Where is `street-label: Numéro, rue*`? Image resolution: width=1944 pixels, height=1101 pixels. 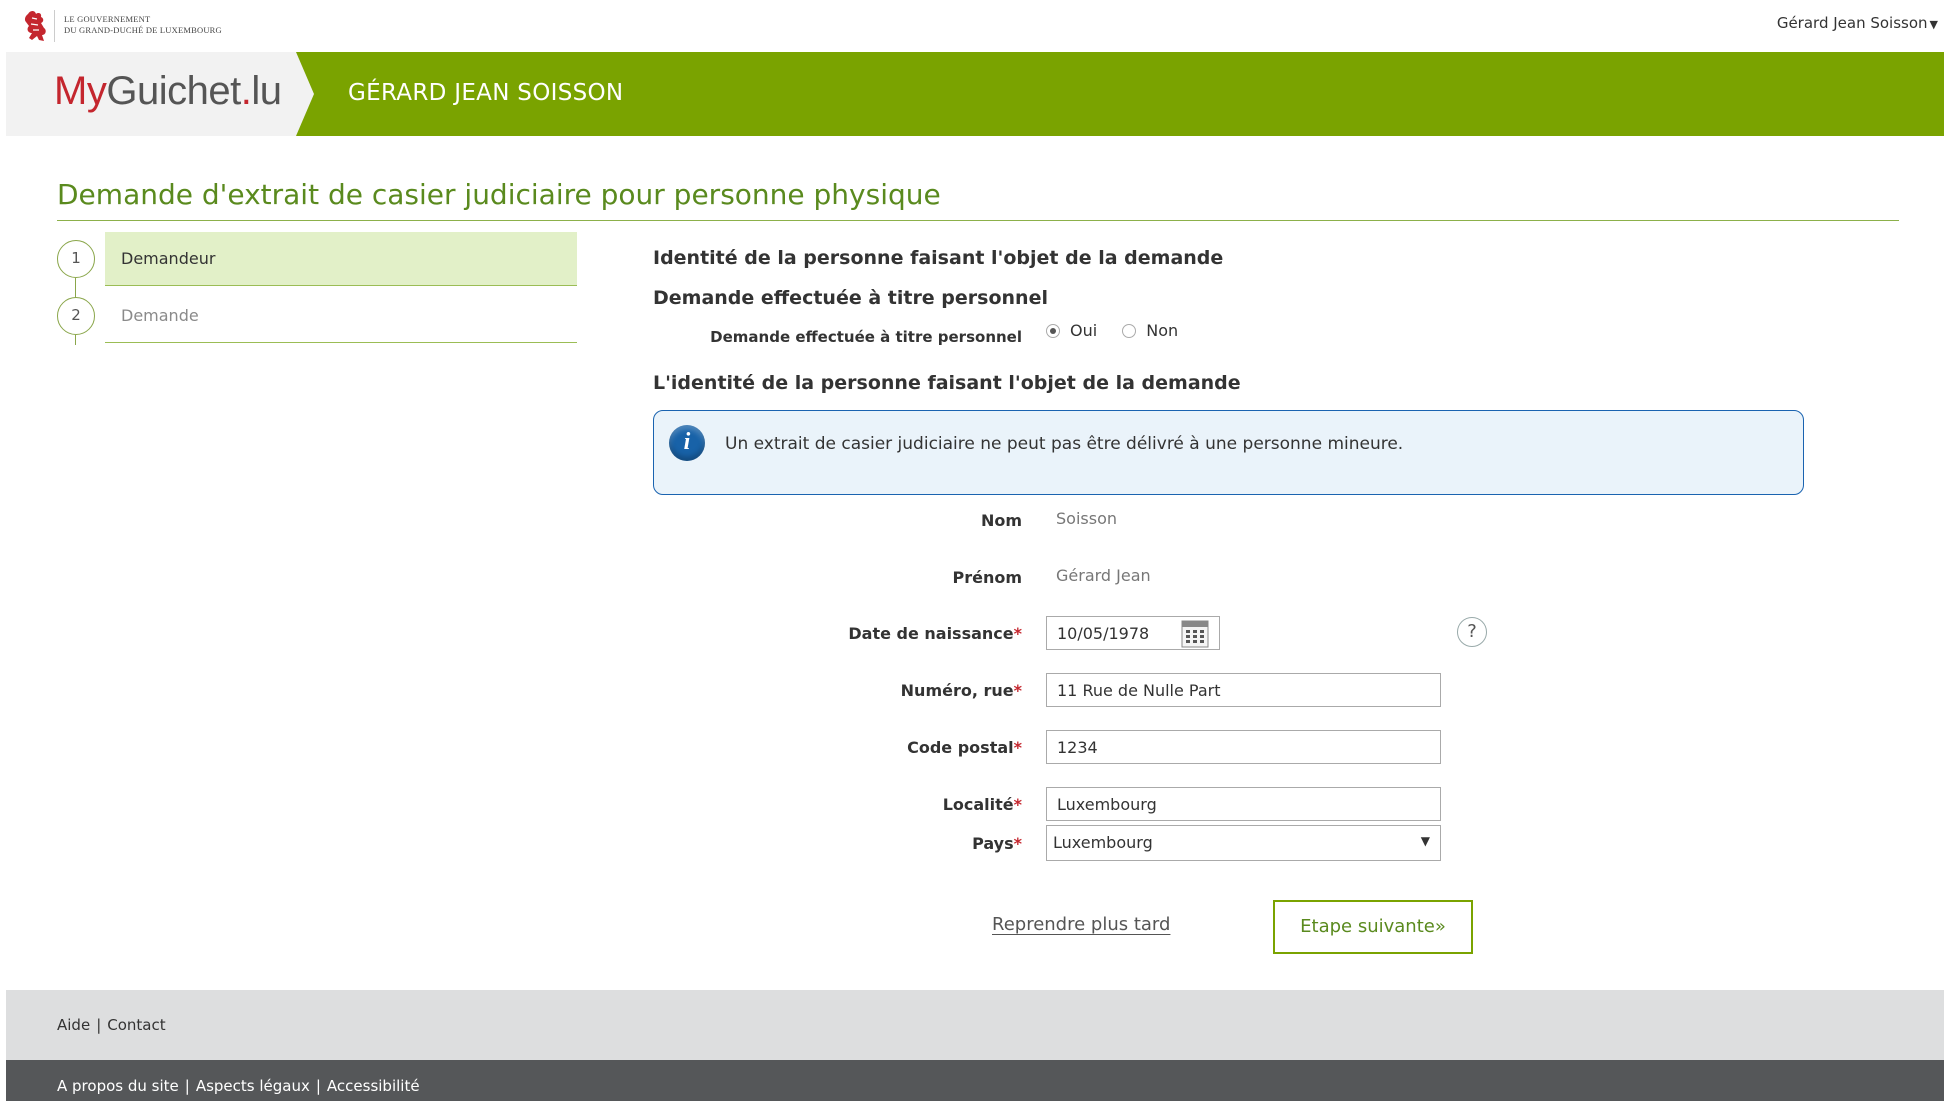 street-label: Numéro, rue* is located at coordinates (961, 690).